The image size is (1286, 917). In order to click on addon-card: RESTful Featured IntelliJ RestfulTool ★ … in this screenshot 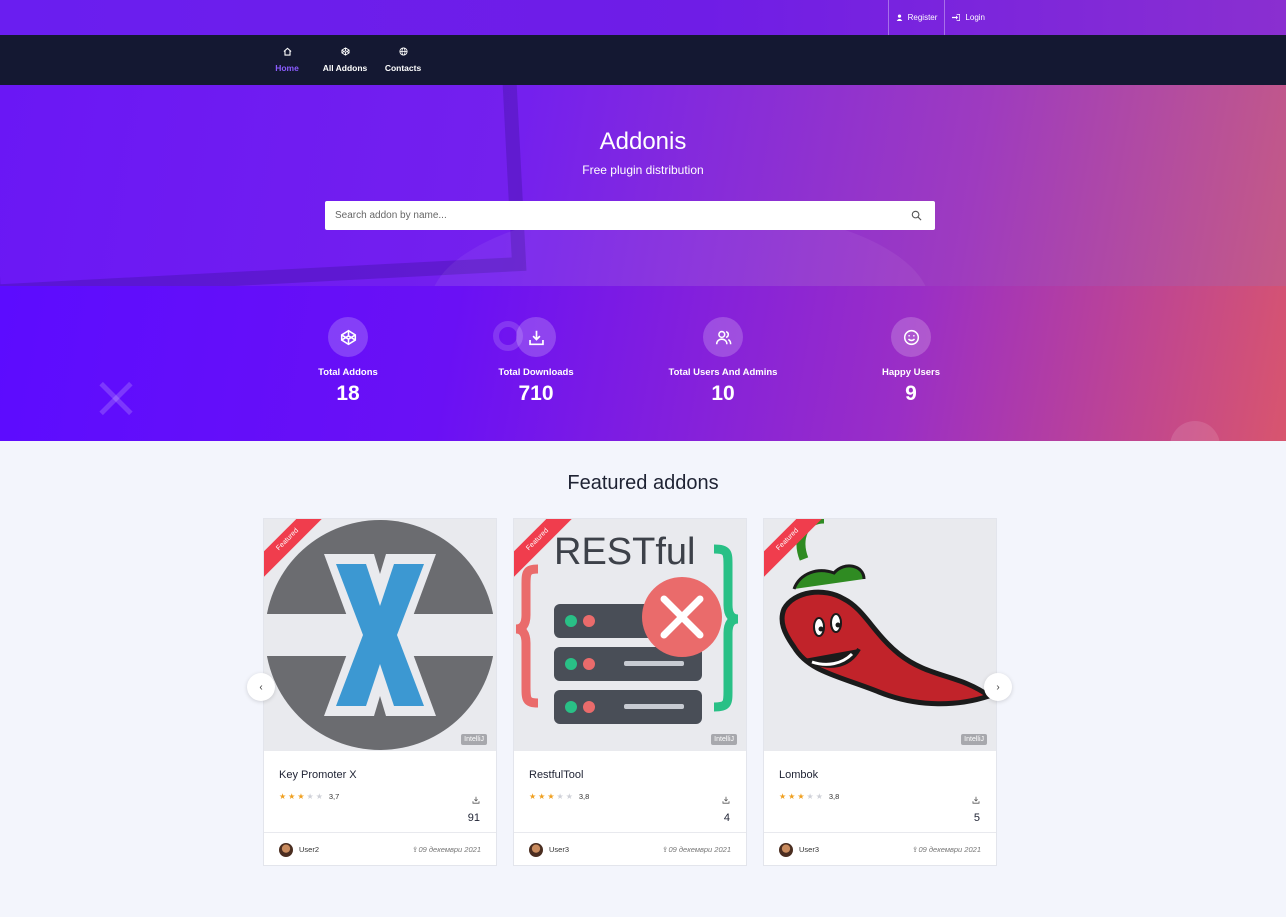, I will do `click(630, 692)`.